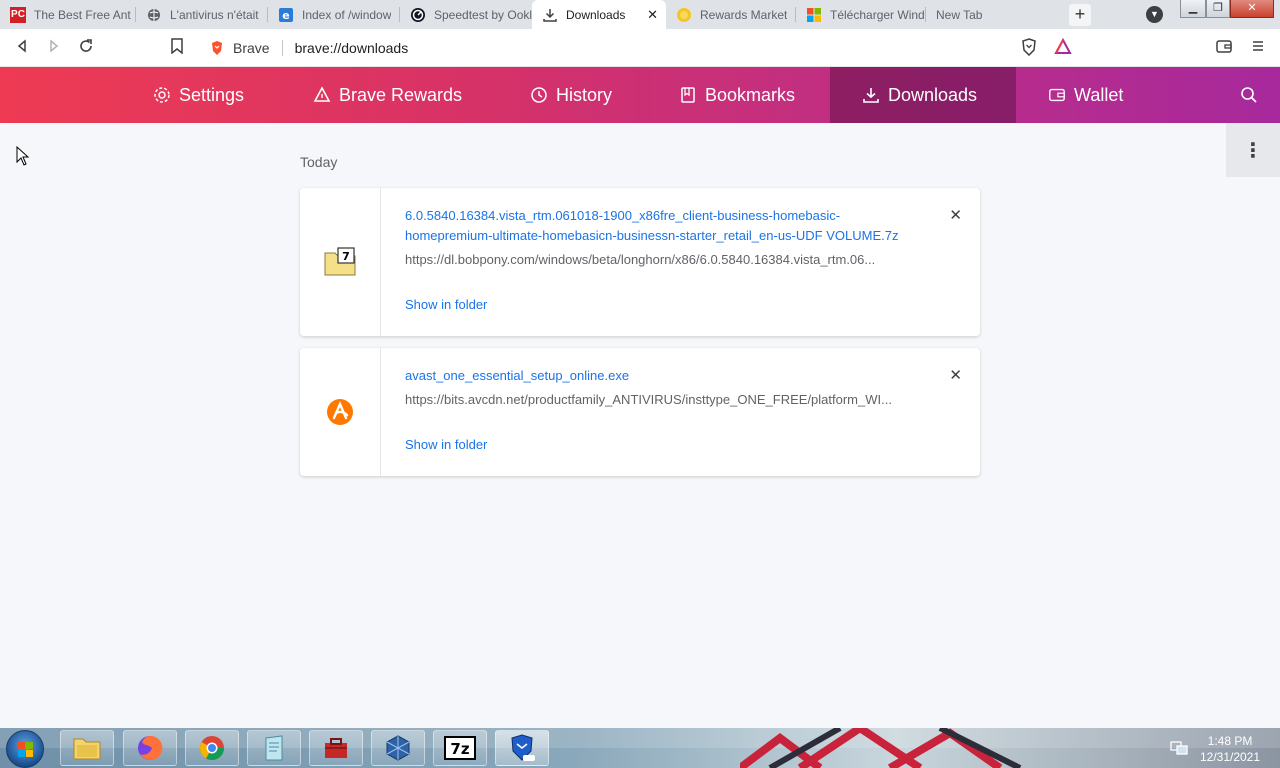  I want to click on site-label: Brave, so click(251, 48).